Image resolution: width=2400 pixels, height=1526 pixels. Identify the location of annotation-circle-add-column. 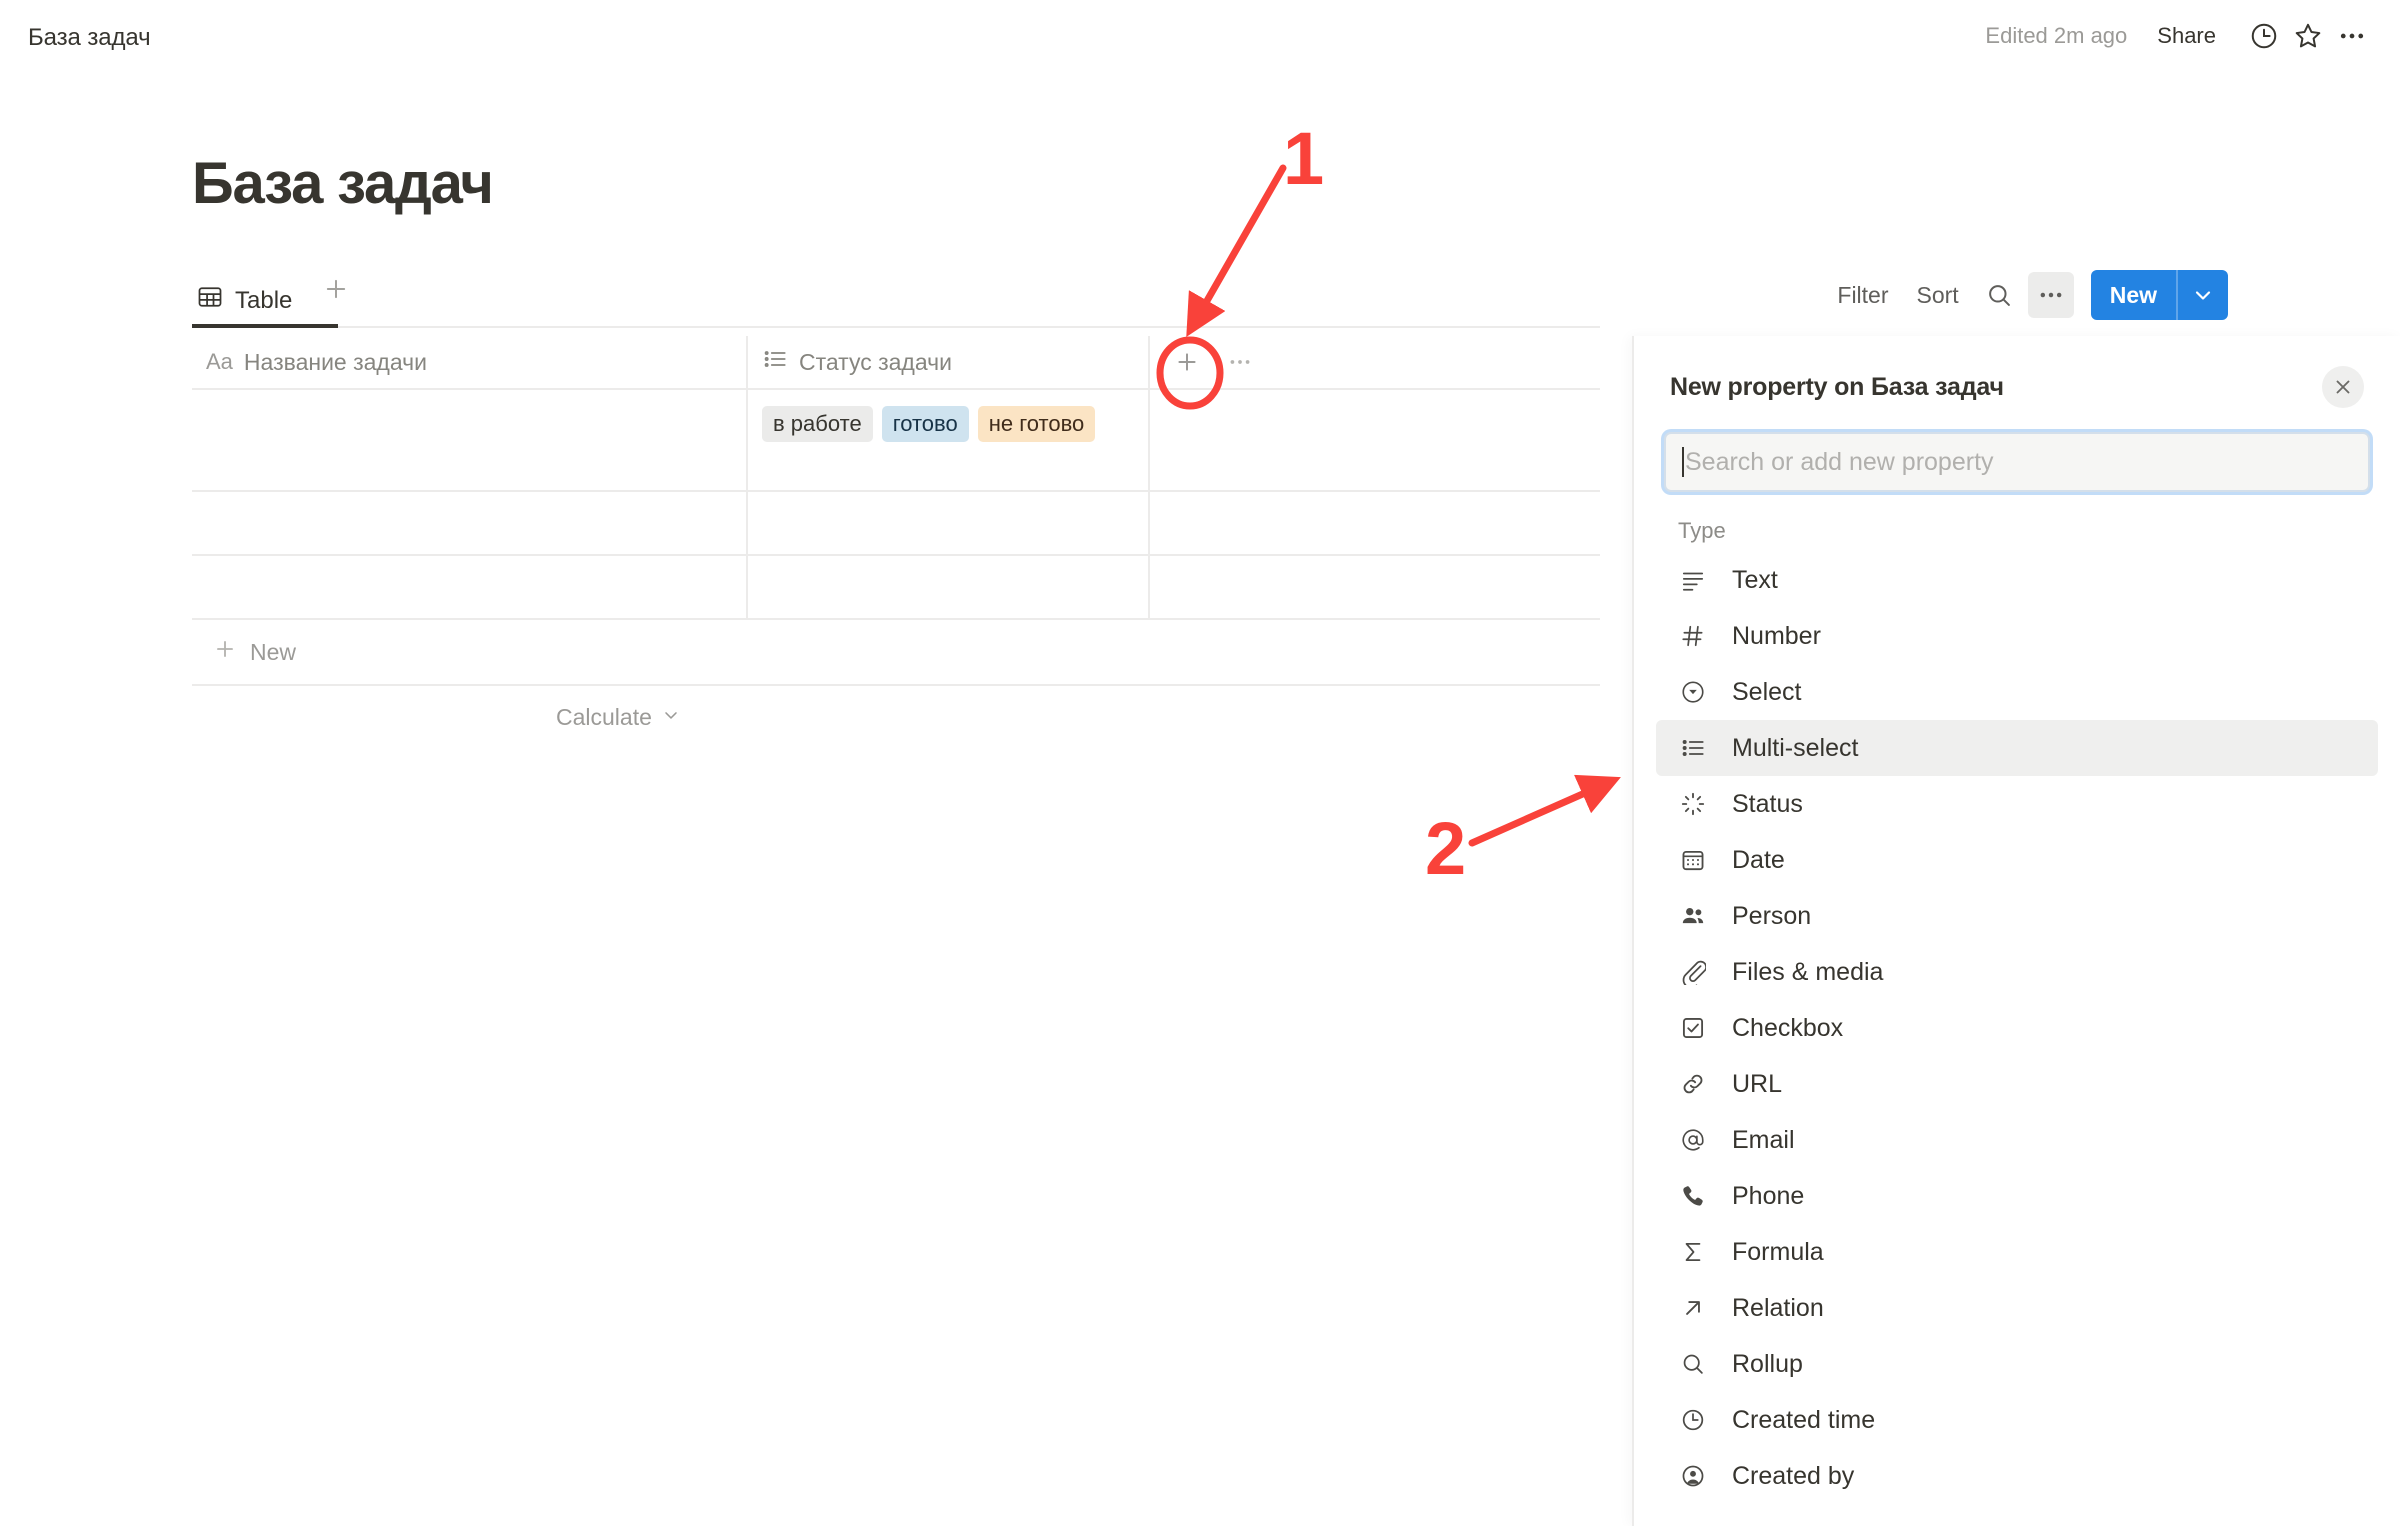
(1190, 373).